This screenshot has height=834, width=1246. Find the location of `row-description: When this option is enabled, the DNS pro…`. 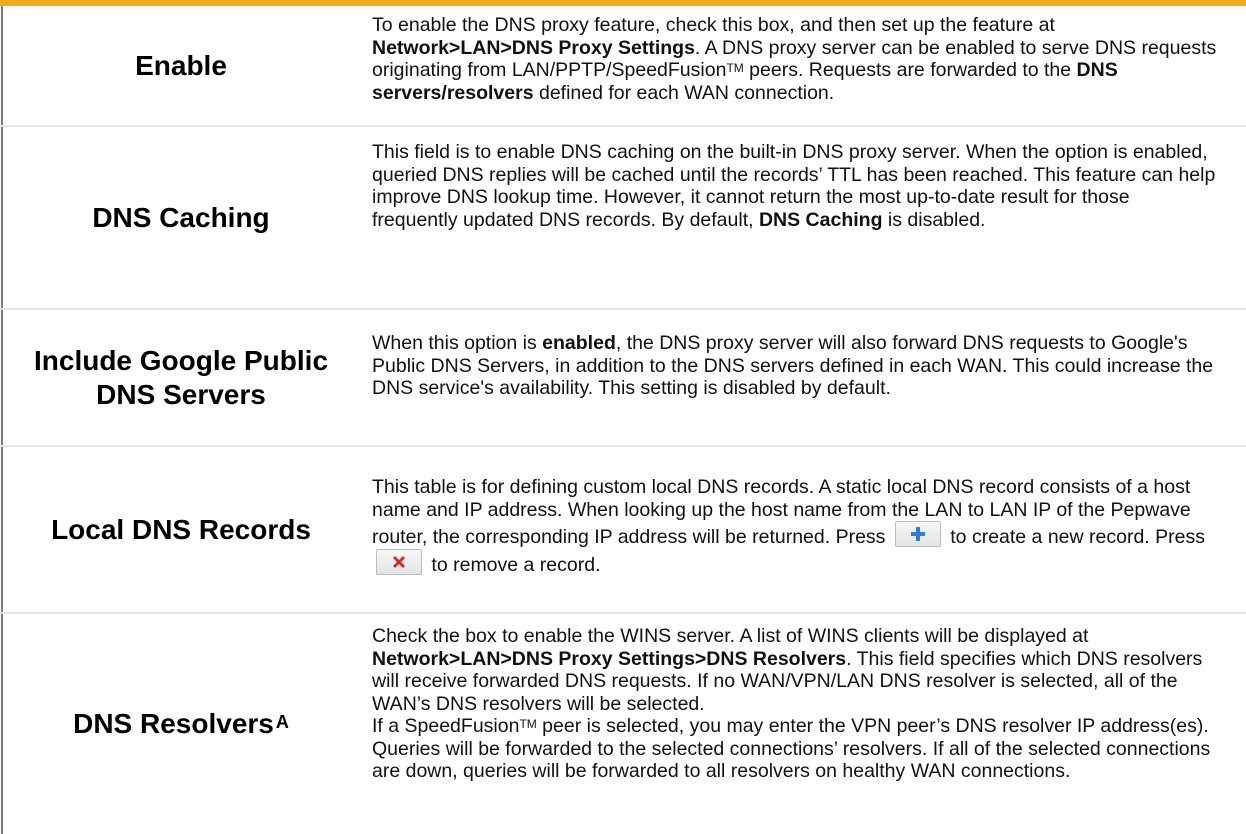

row-description: When this option is enabled, the DNS pro… is located at coordinates (793, 365).